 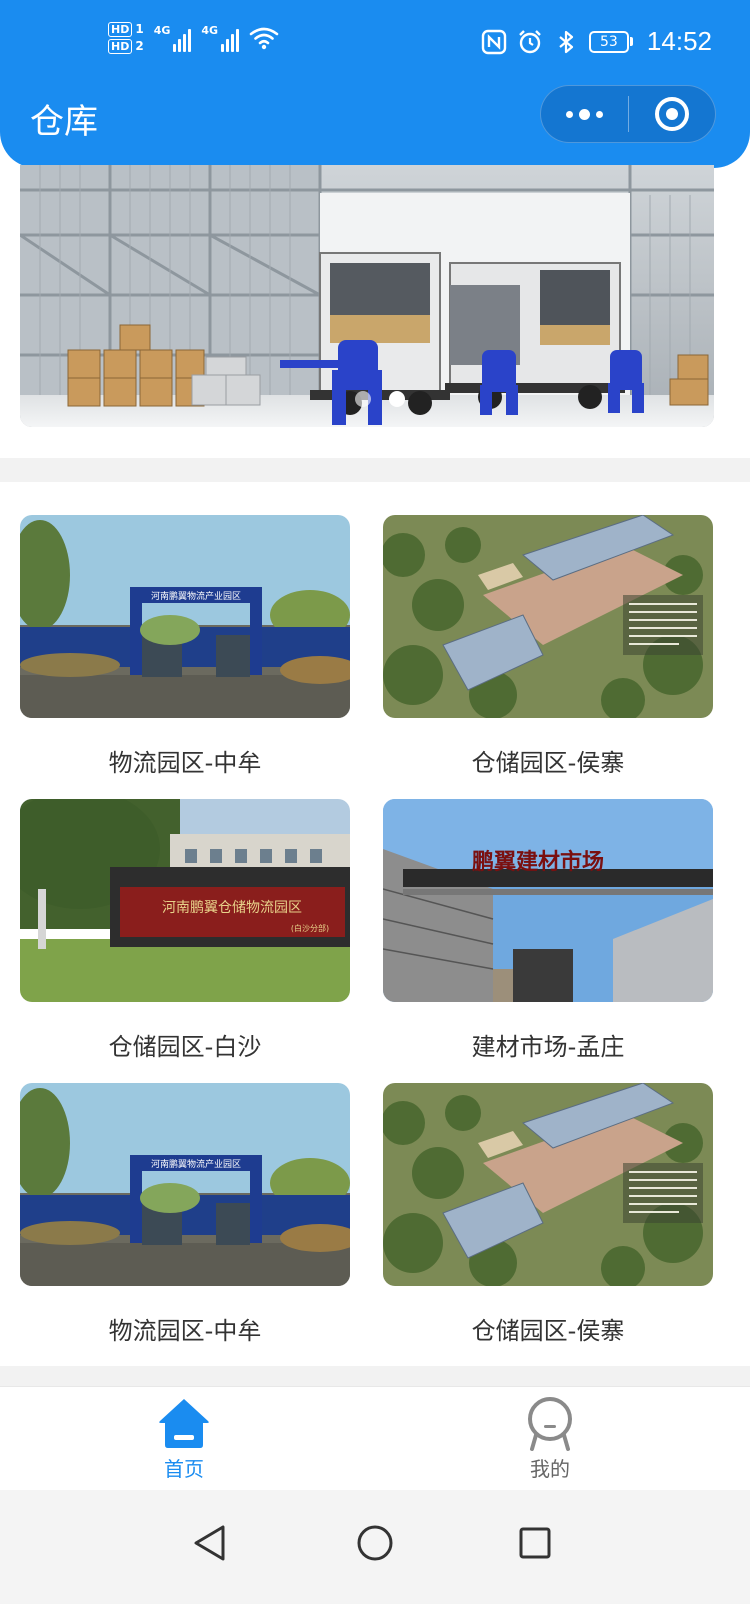 I want to click on tab-mine: 我的, so click(x=550, y=1438).